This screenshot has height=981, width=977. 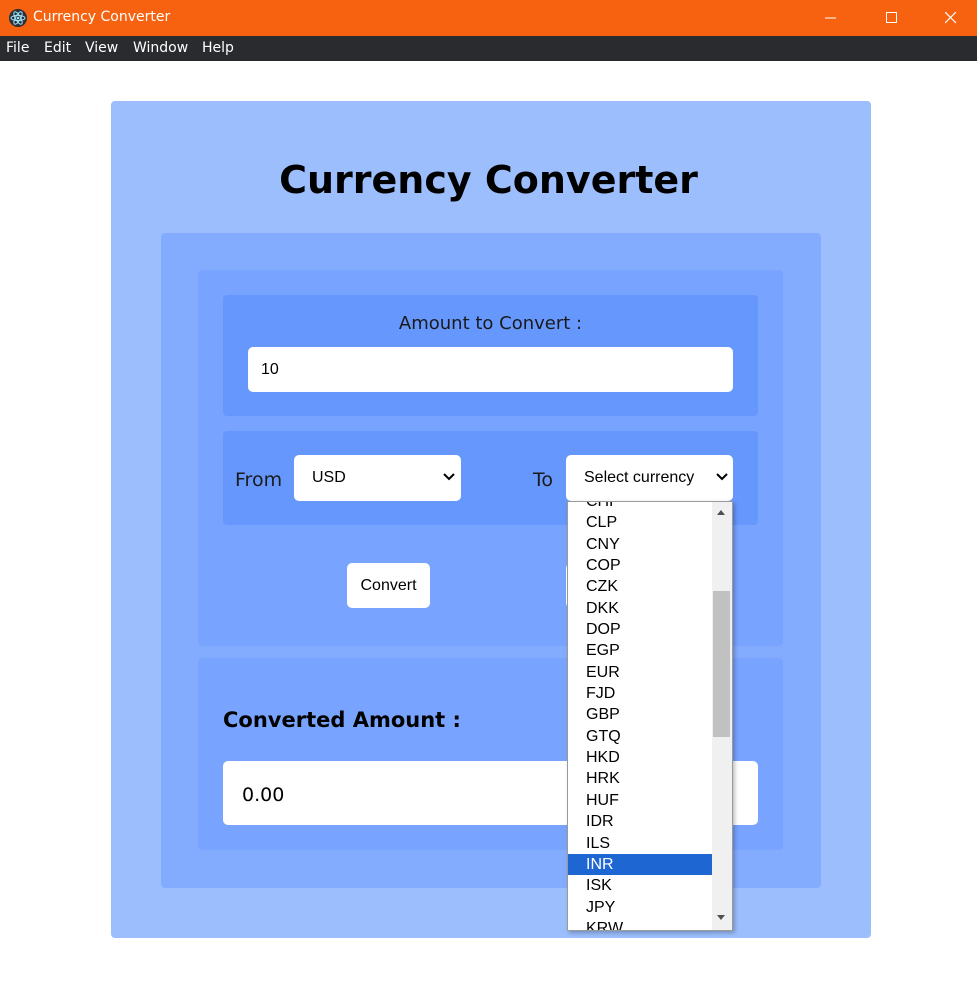 I want to click on to-currency-value: Select currency, so click(x=639, y=477).